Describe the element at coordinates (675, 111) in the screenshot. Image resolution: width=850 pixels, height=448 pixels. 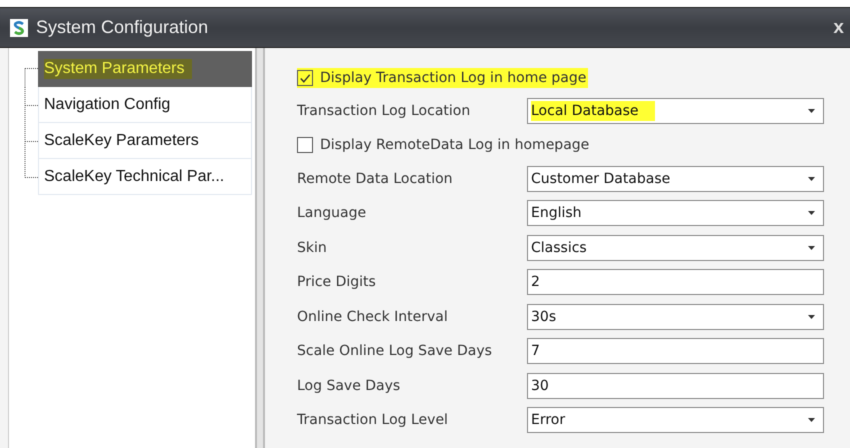
I see `dropdown: Local Database` at that location.